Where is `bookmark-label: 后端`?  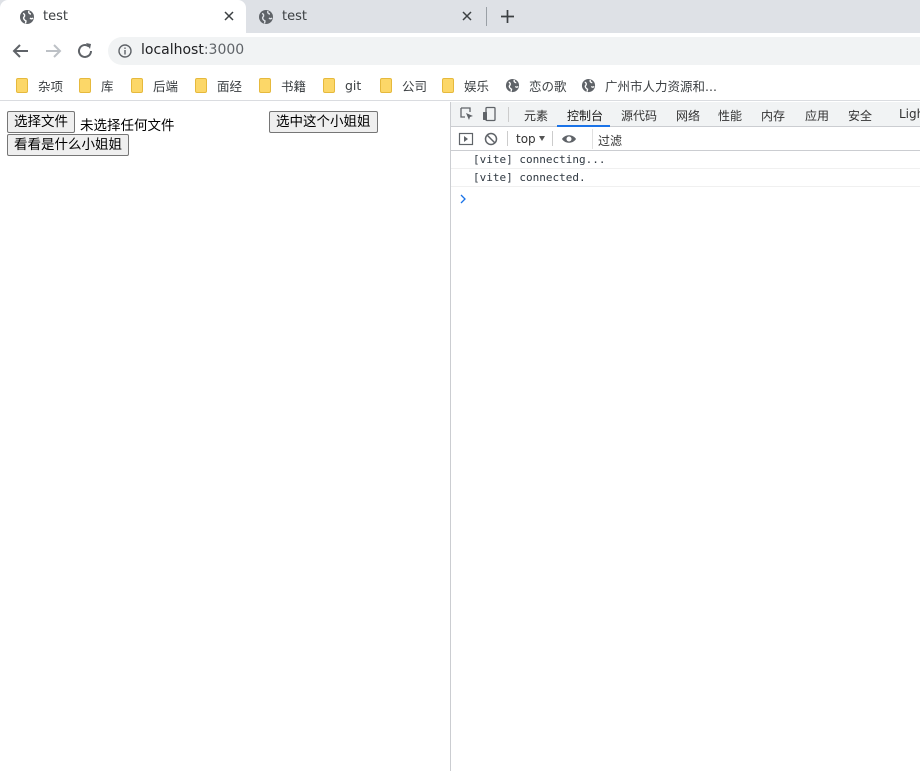
bookmark-label: 后端 is located at coordinates (166, 86).